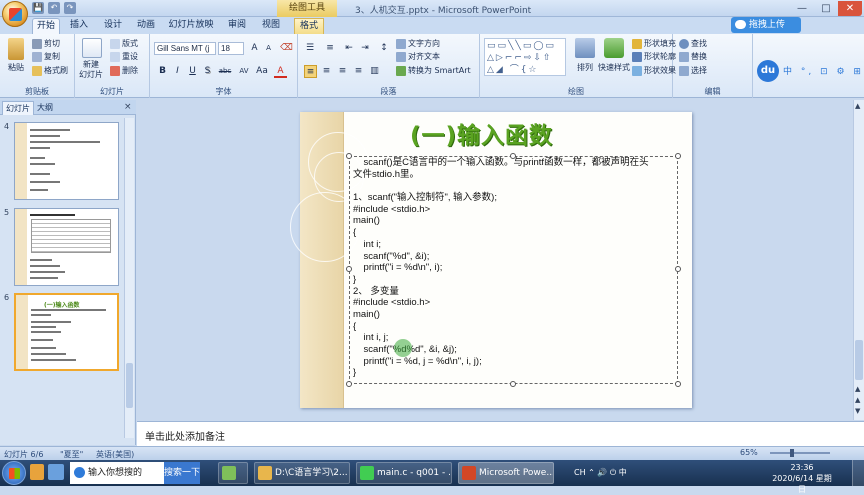 The height and width of the screenshot is (495, 864). Describe the element at coordinates (91, 70) in the screenshot. I see `new-slide-button: 新建 幻灯片` at that location.